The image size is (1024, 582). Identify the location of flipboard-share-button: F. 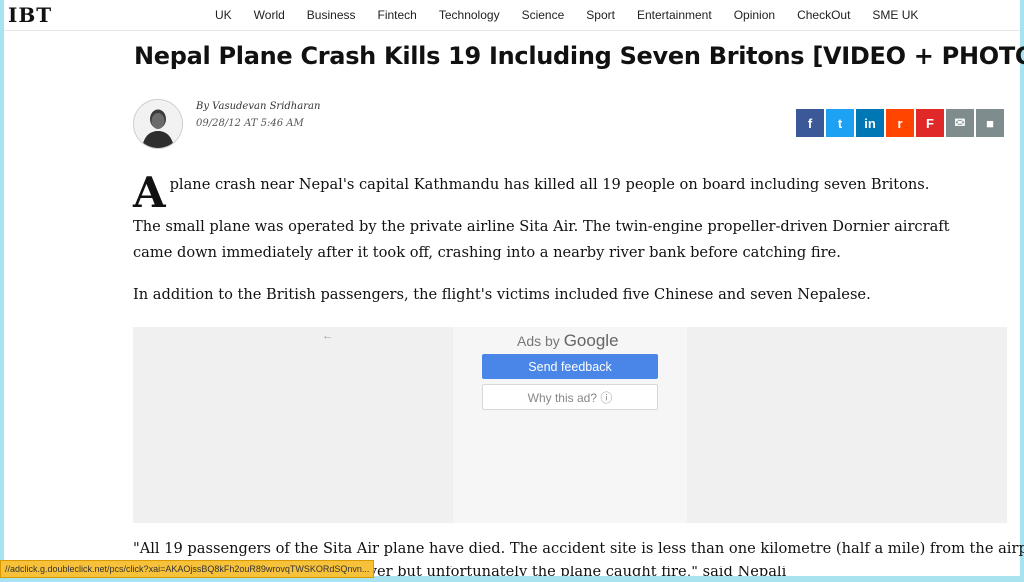
(930, 123).